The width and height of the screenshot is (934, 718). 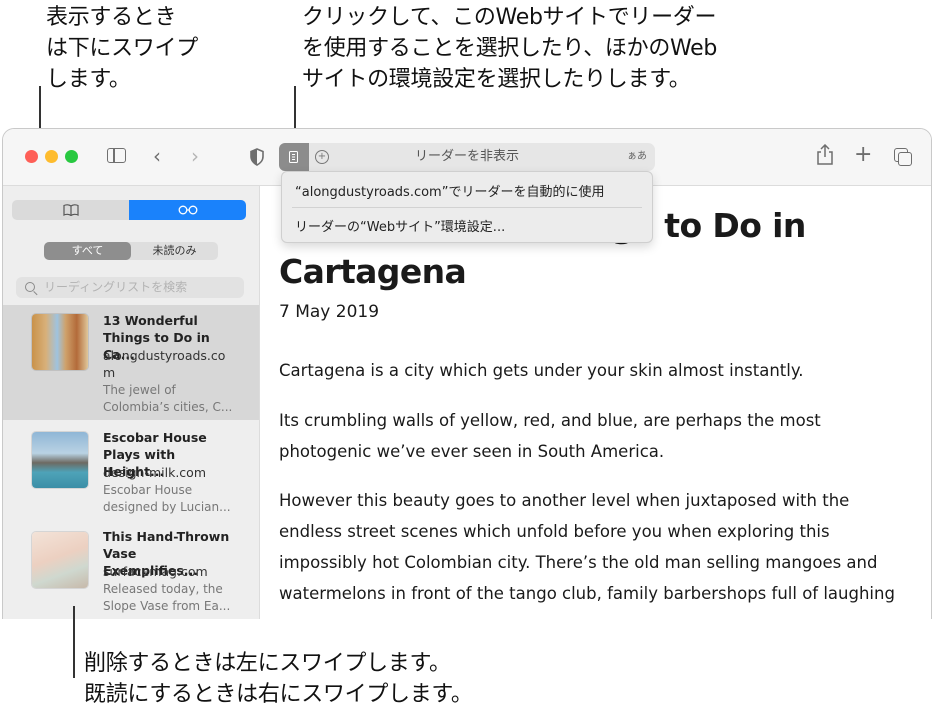 I want to click on search-placeholder: リーディングリストを検索, so click(x=116, y=287).